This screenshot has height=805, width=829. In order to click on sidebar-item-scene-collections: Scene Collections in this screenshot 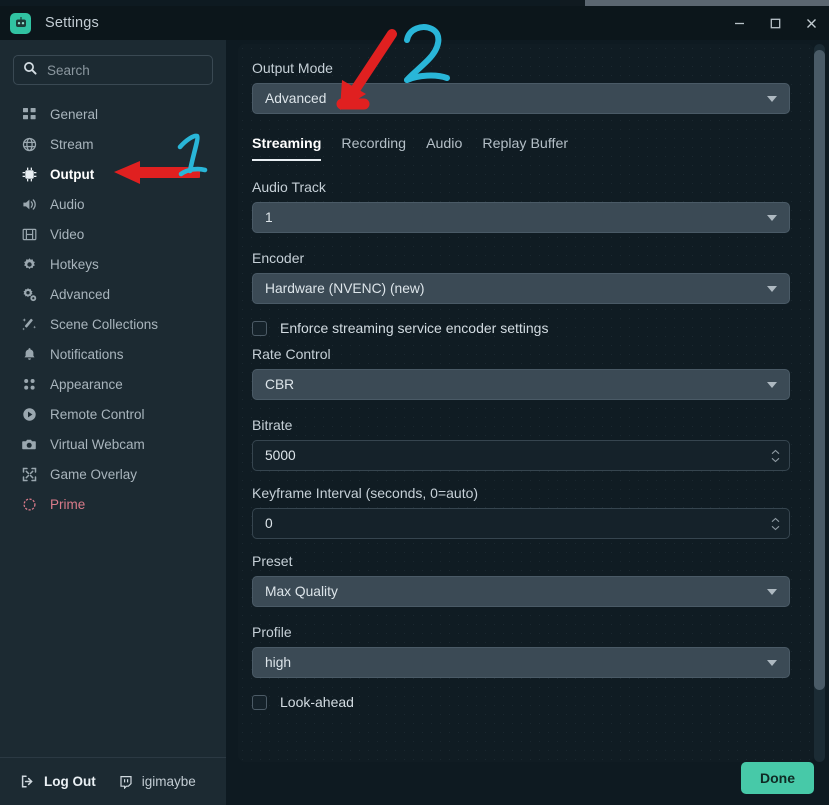, I will do `click(113, 324)`.